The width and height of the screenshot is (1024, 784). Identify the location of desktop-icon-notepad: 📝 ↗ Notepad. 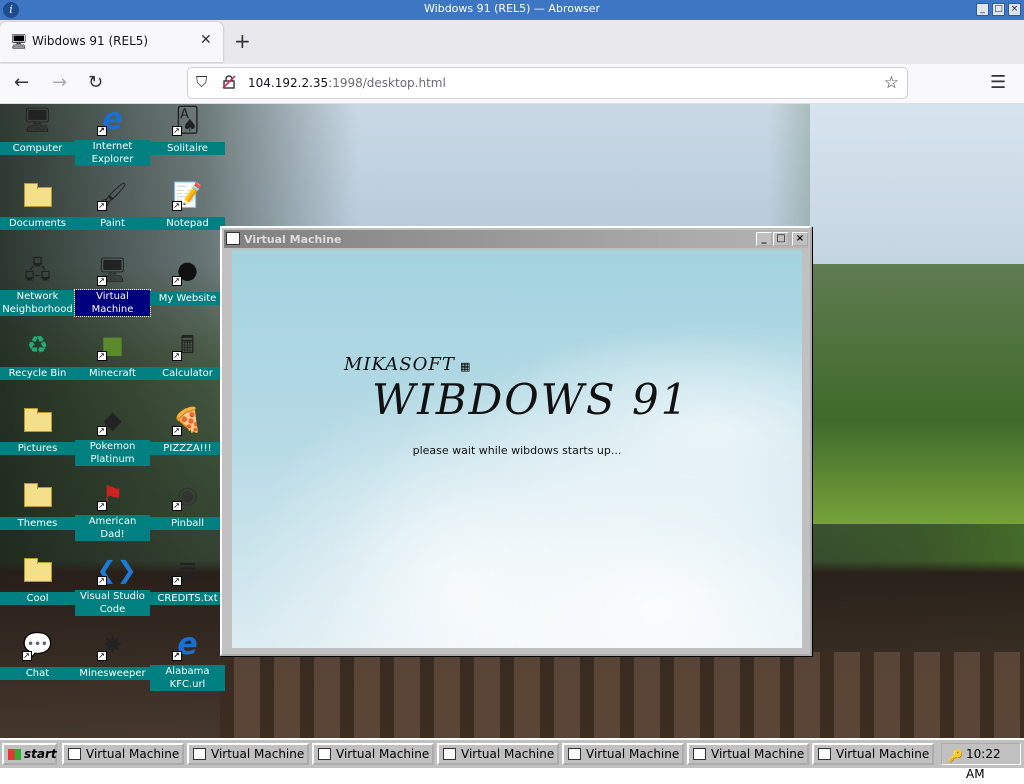
(187, 204).